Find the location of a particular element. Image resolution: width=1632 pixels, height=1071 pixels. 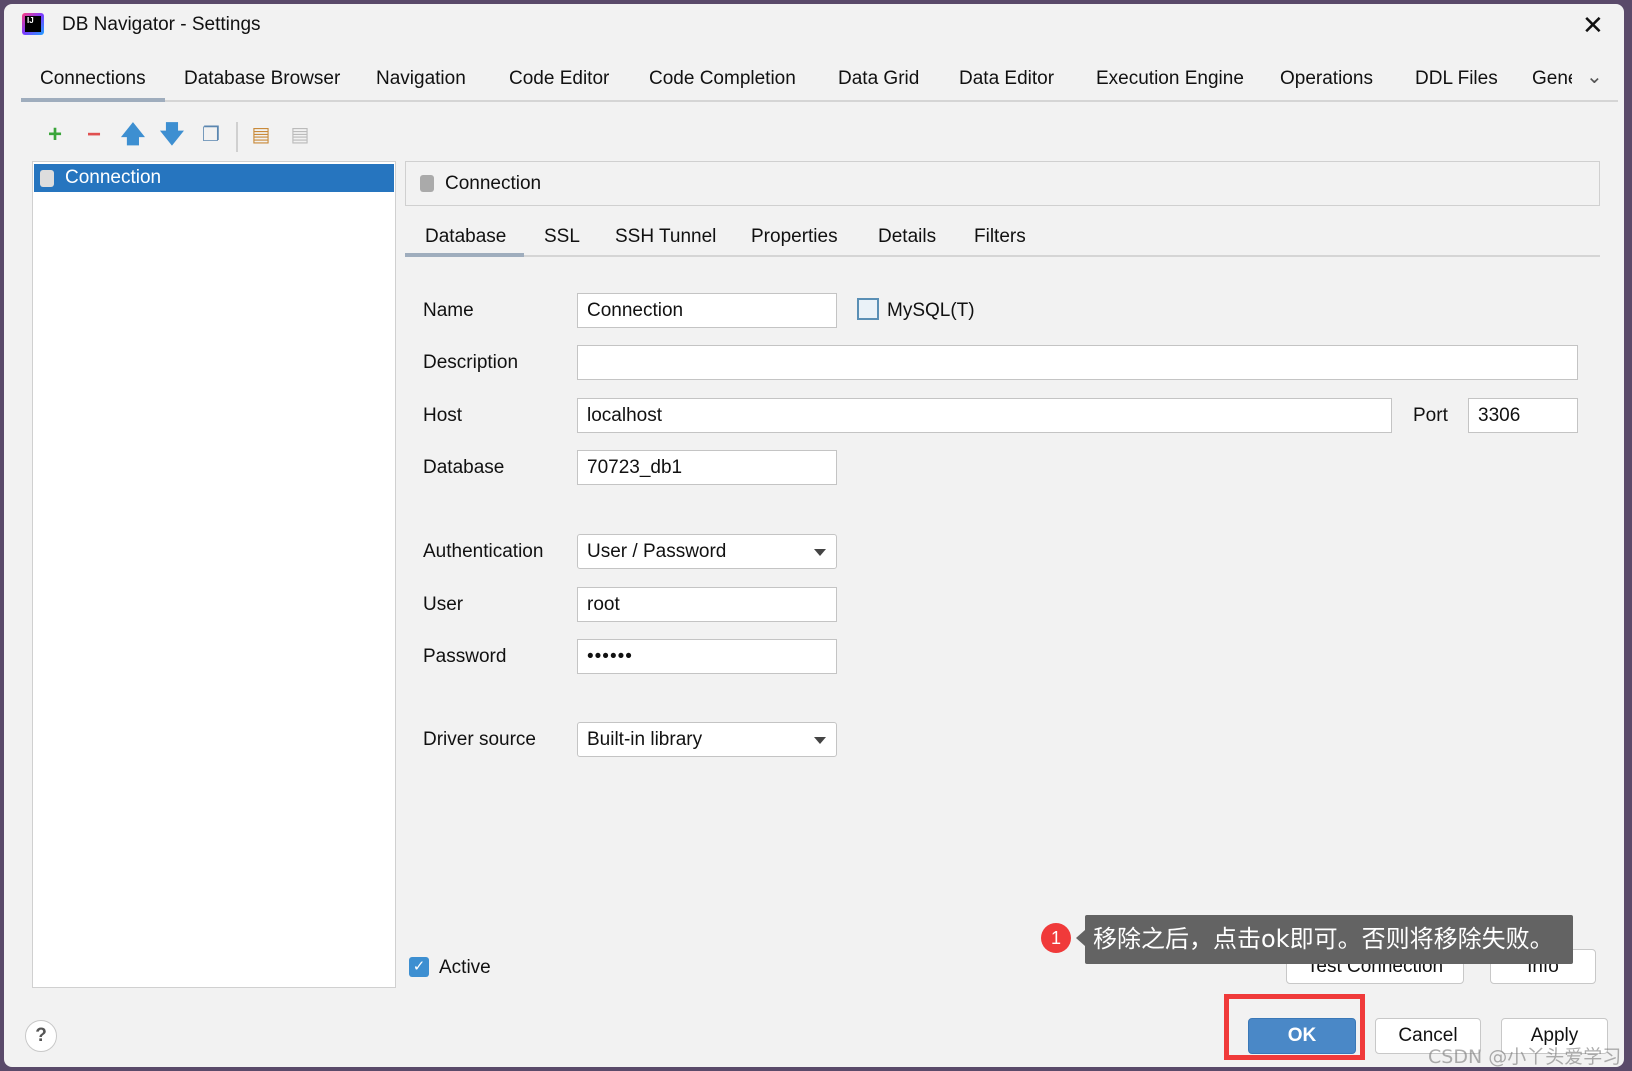

host-input: localhost is located at coordinates (984, 415).